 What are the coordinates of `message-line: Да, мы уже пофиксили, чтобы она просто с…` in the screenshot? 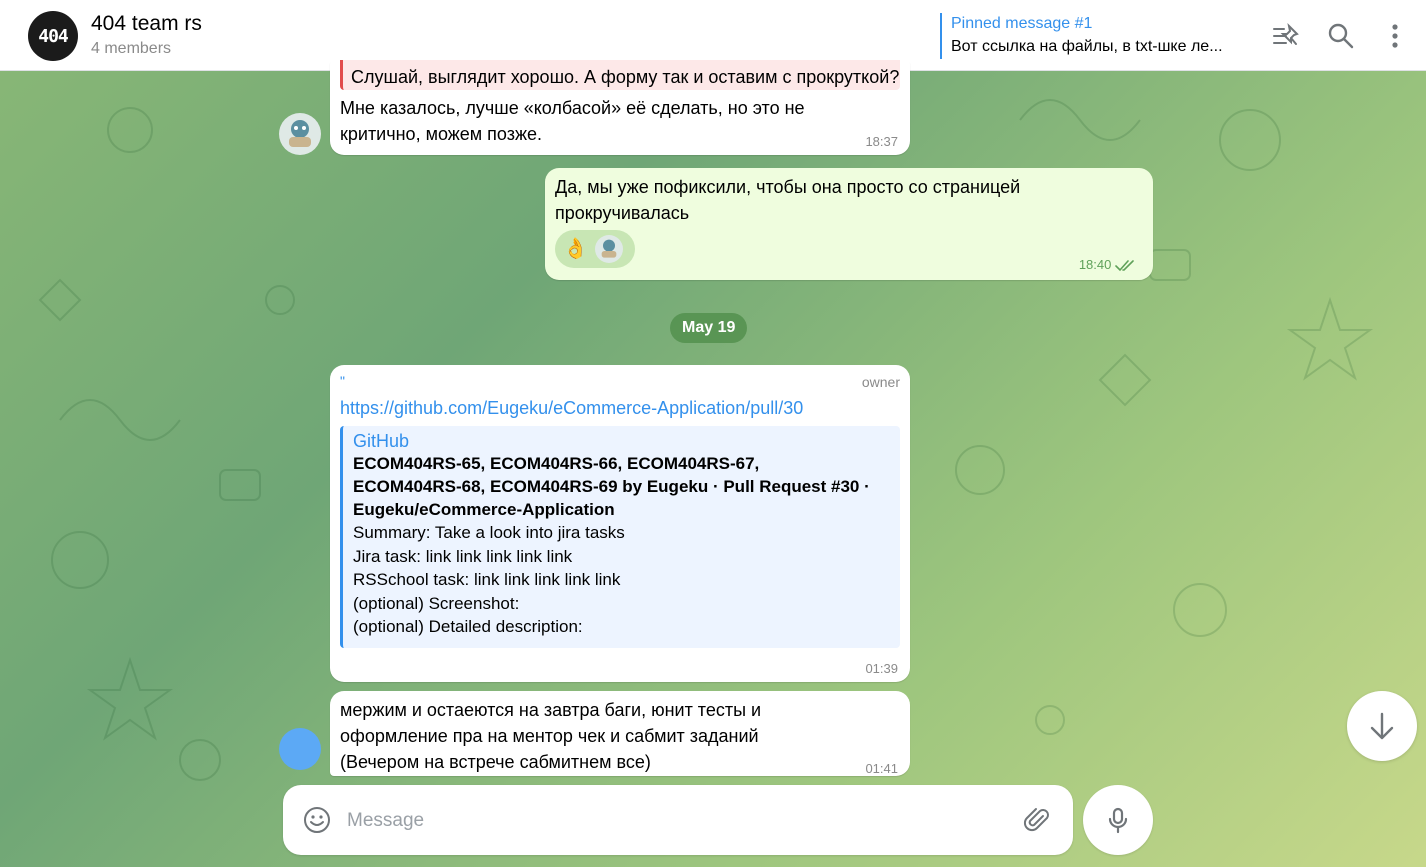 It's located at (788, 187).